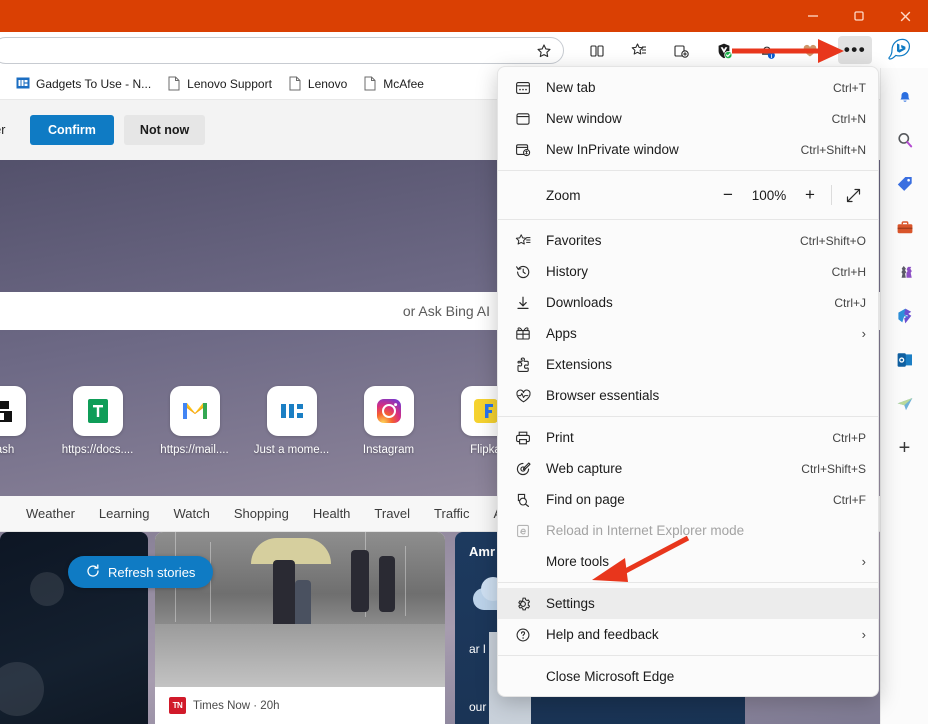 The width and height of the screenshot is (928, 724). What do you see at coordinates (688, 240) in the screenshot?
I see `menu-item-favorites: Favorites Ctrl+Shift+O` at bounding box center [688, 240].